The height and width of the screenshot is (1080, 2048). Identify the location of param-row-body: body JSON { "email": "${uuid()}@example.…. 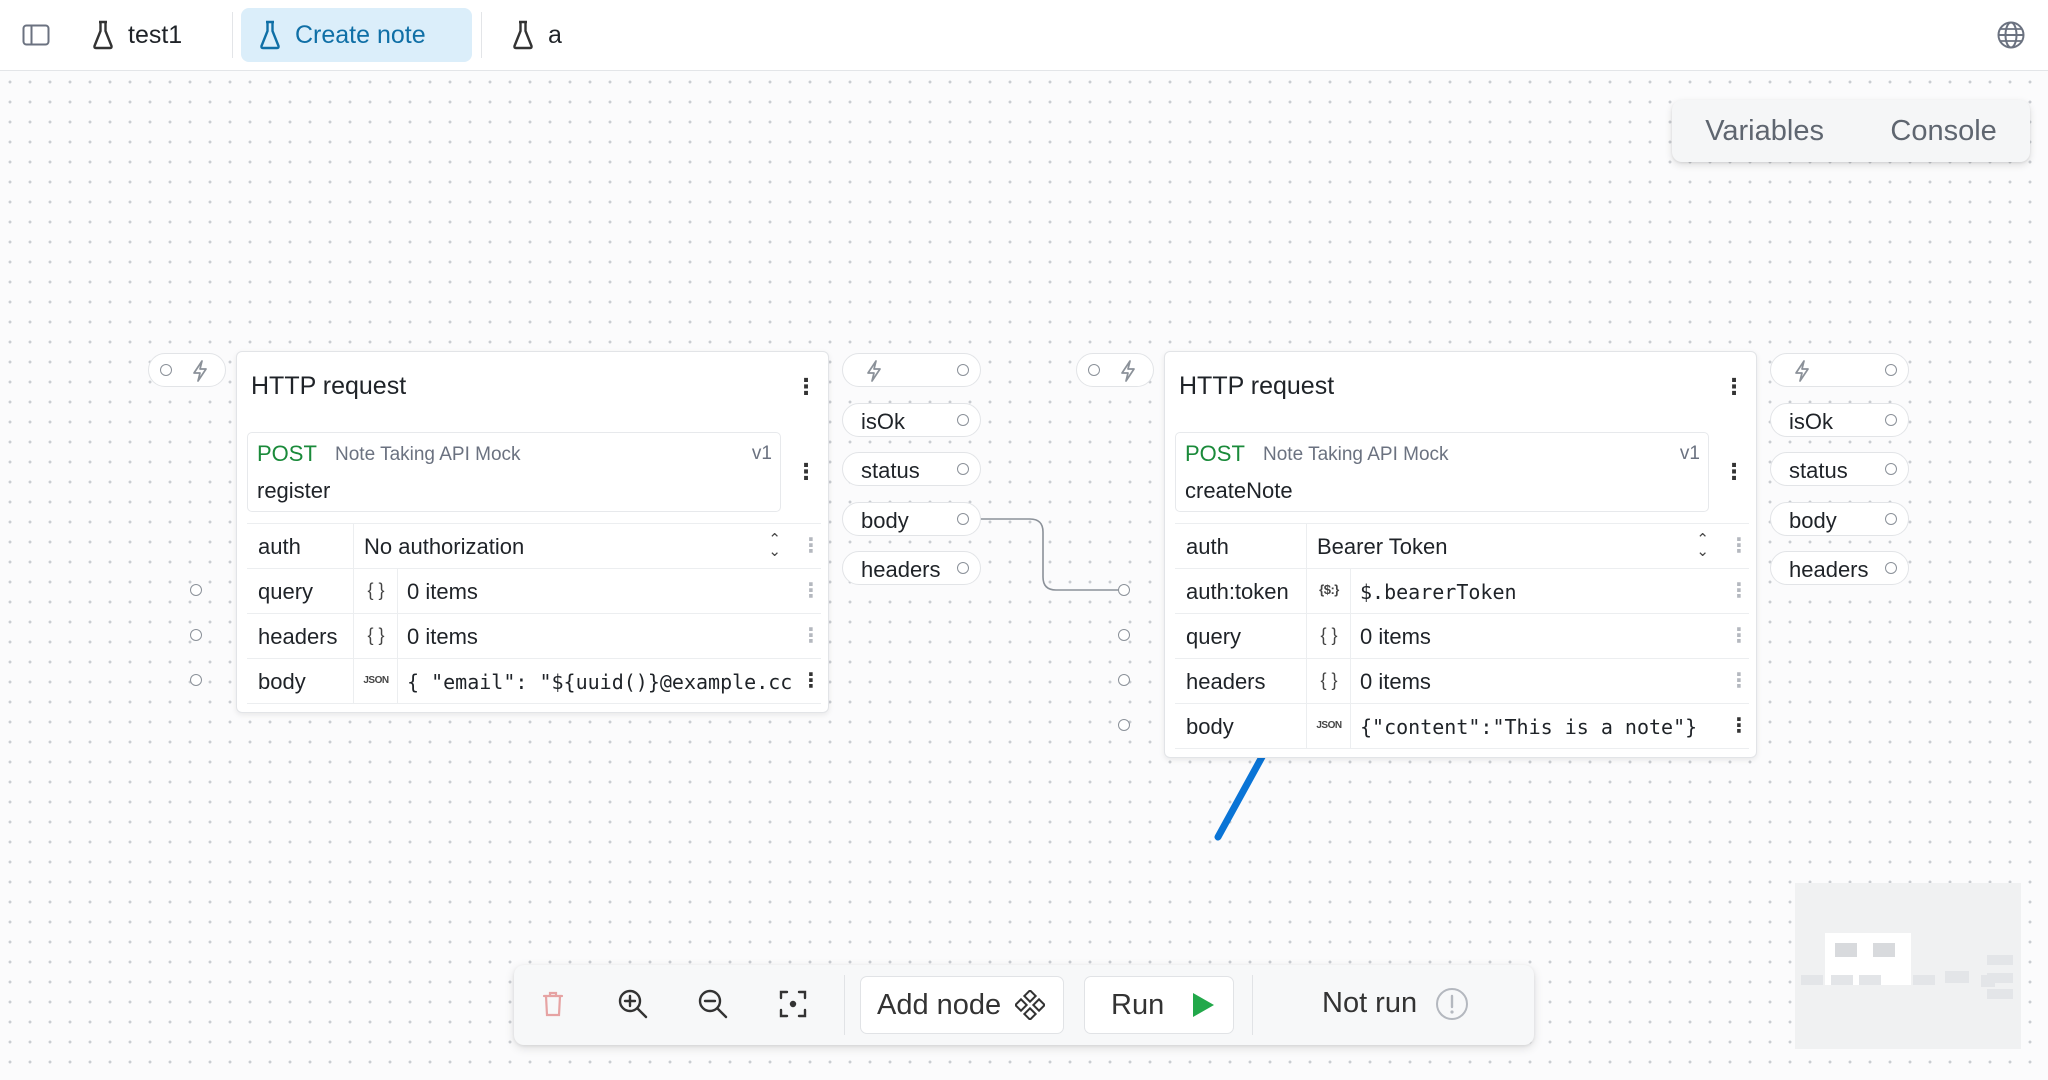
(534, 681).